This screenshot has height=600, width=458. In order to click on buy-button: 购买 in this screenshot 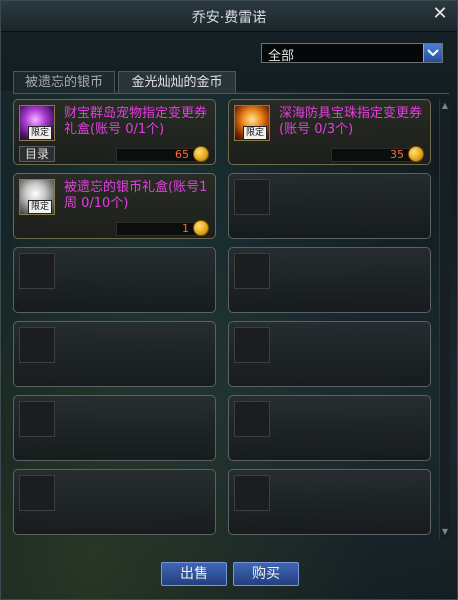, I will do `click(266, 574)`.